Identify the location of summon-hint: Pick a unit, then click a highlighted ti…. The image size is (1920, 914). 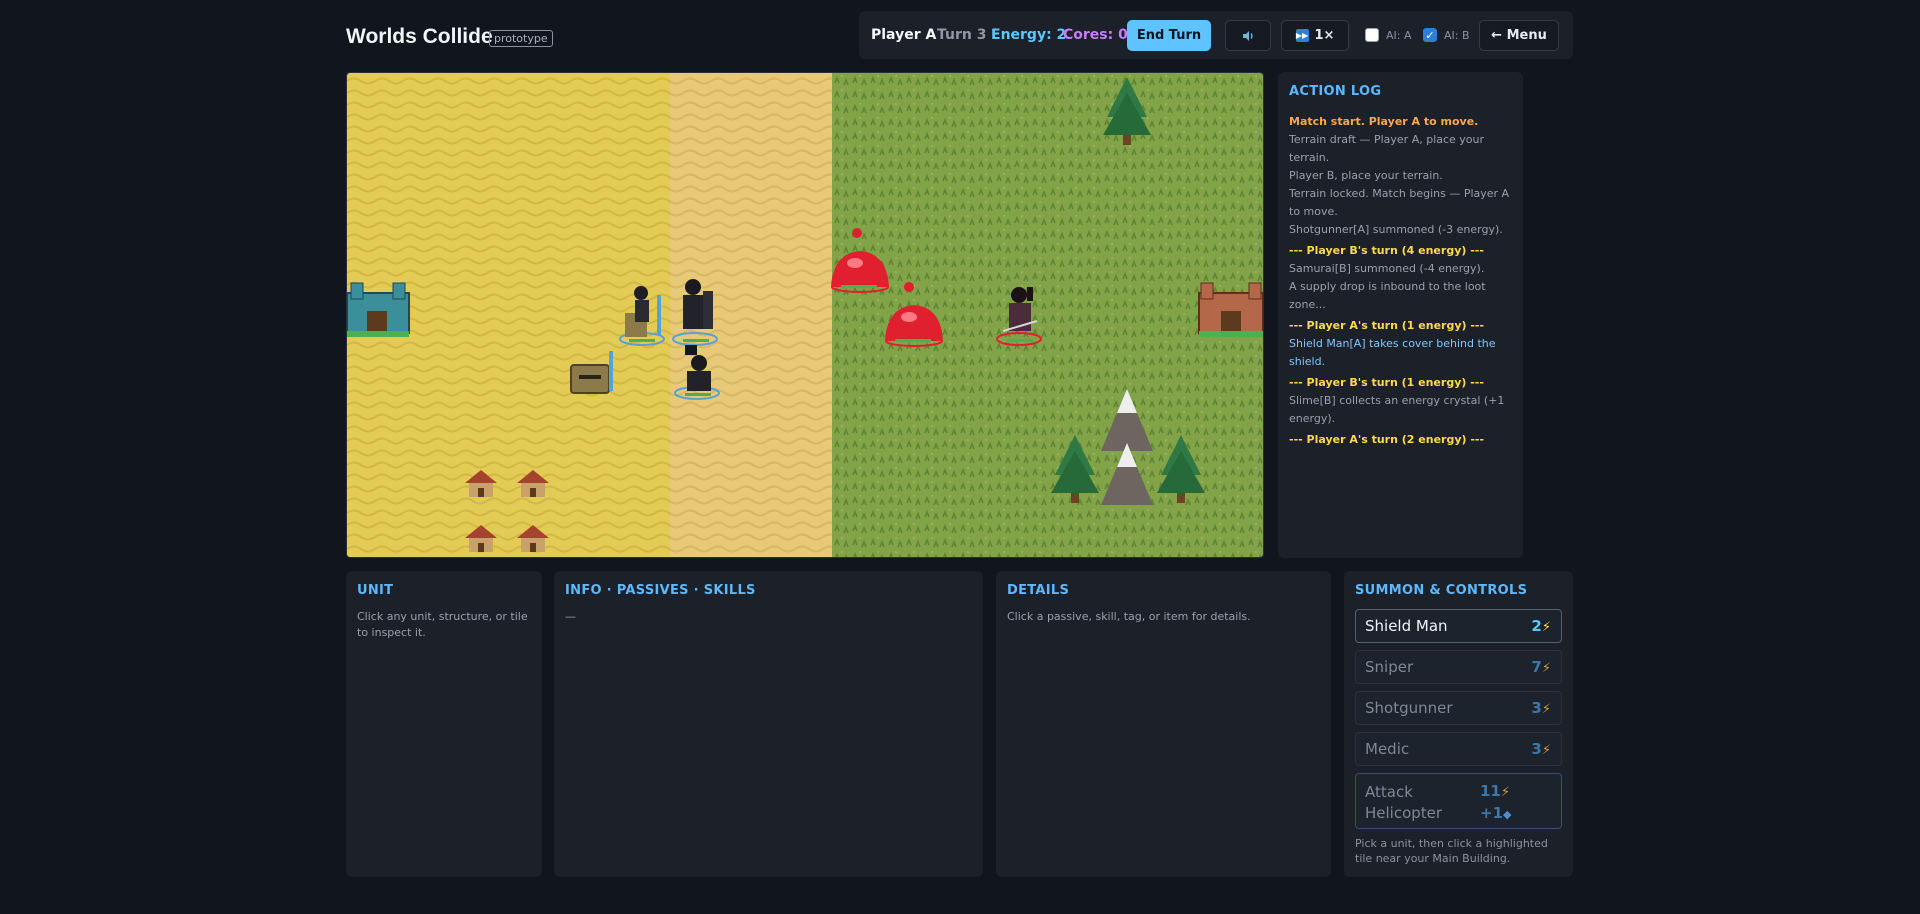
(1451, 851).